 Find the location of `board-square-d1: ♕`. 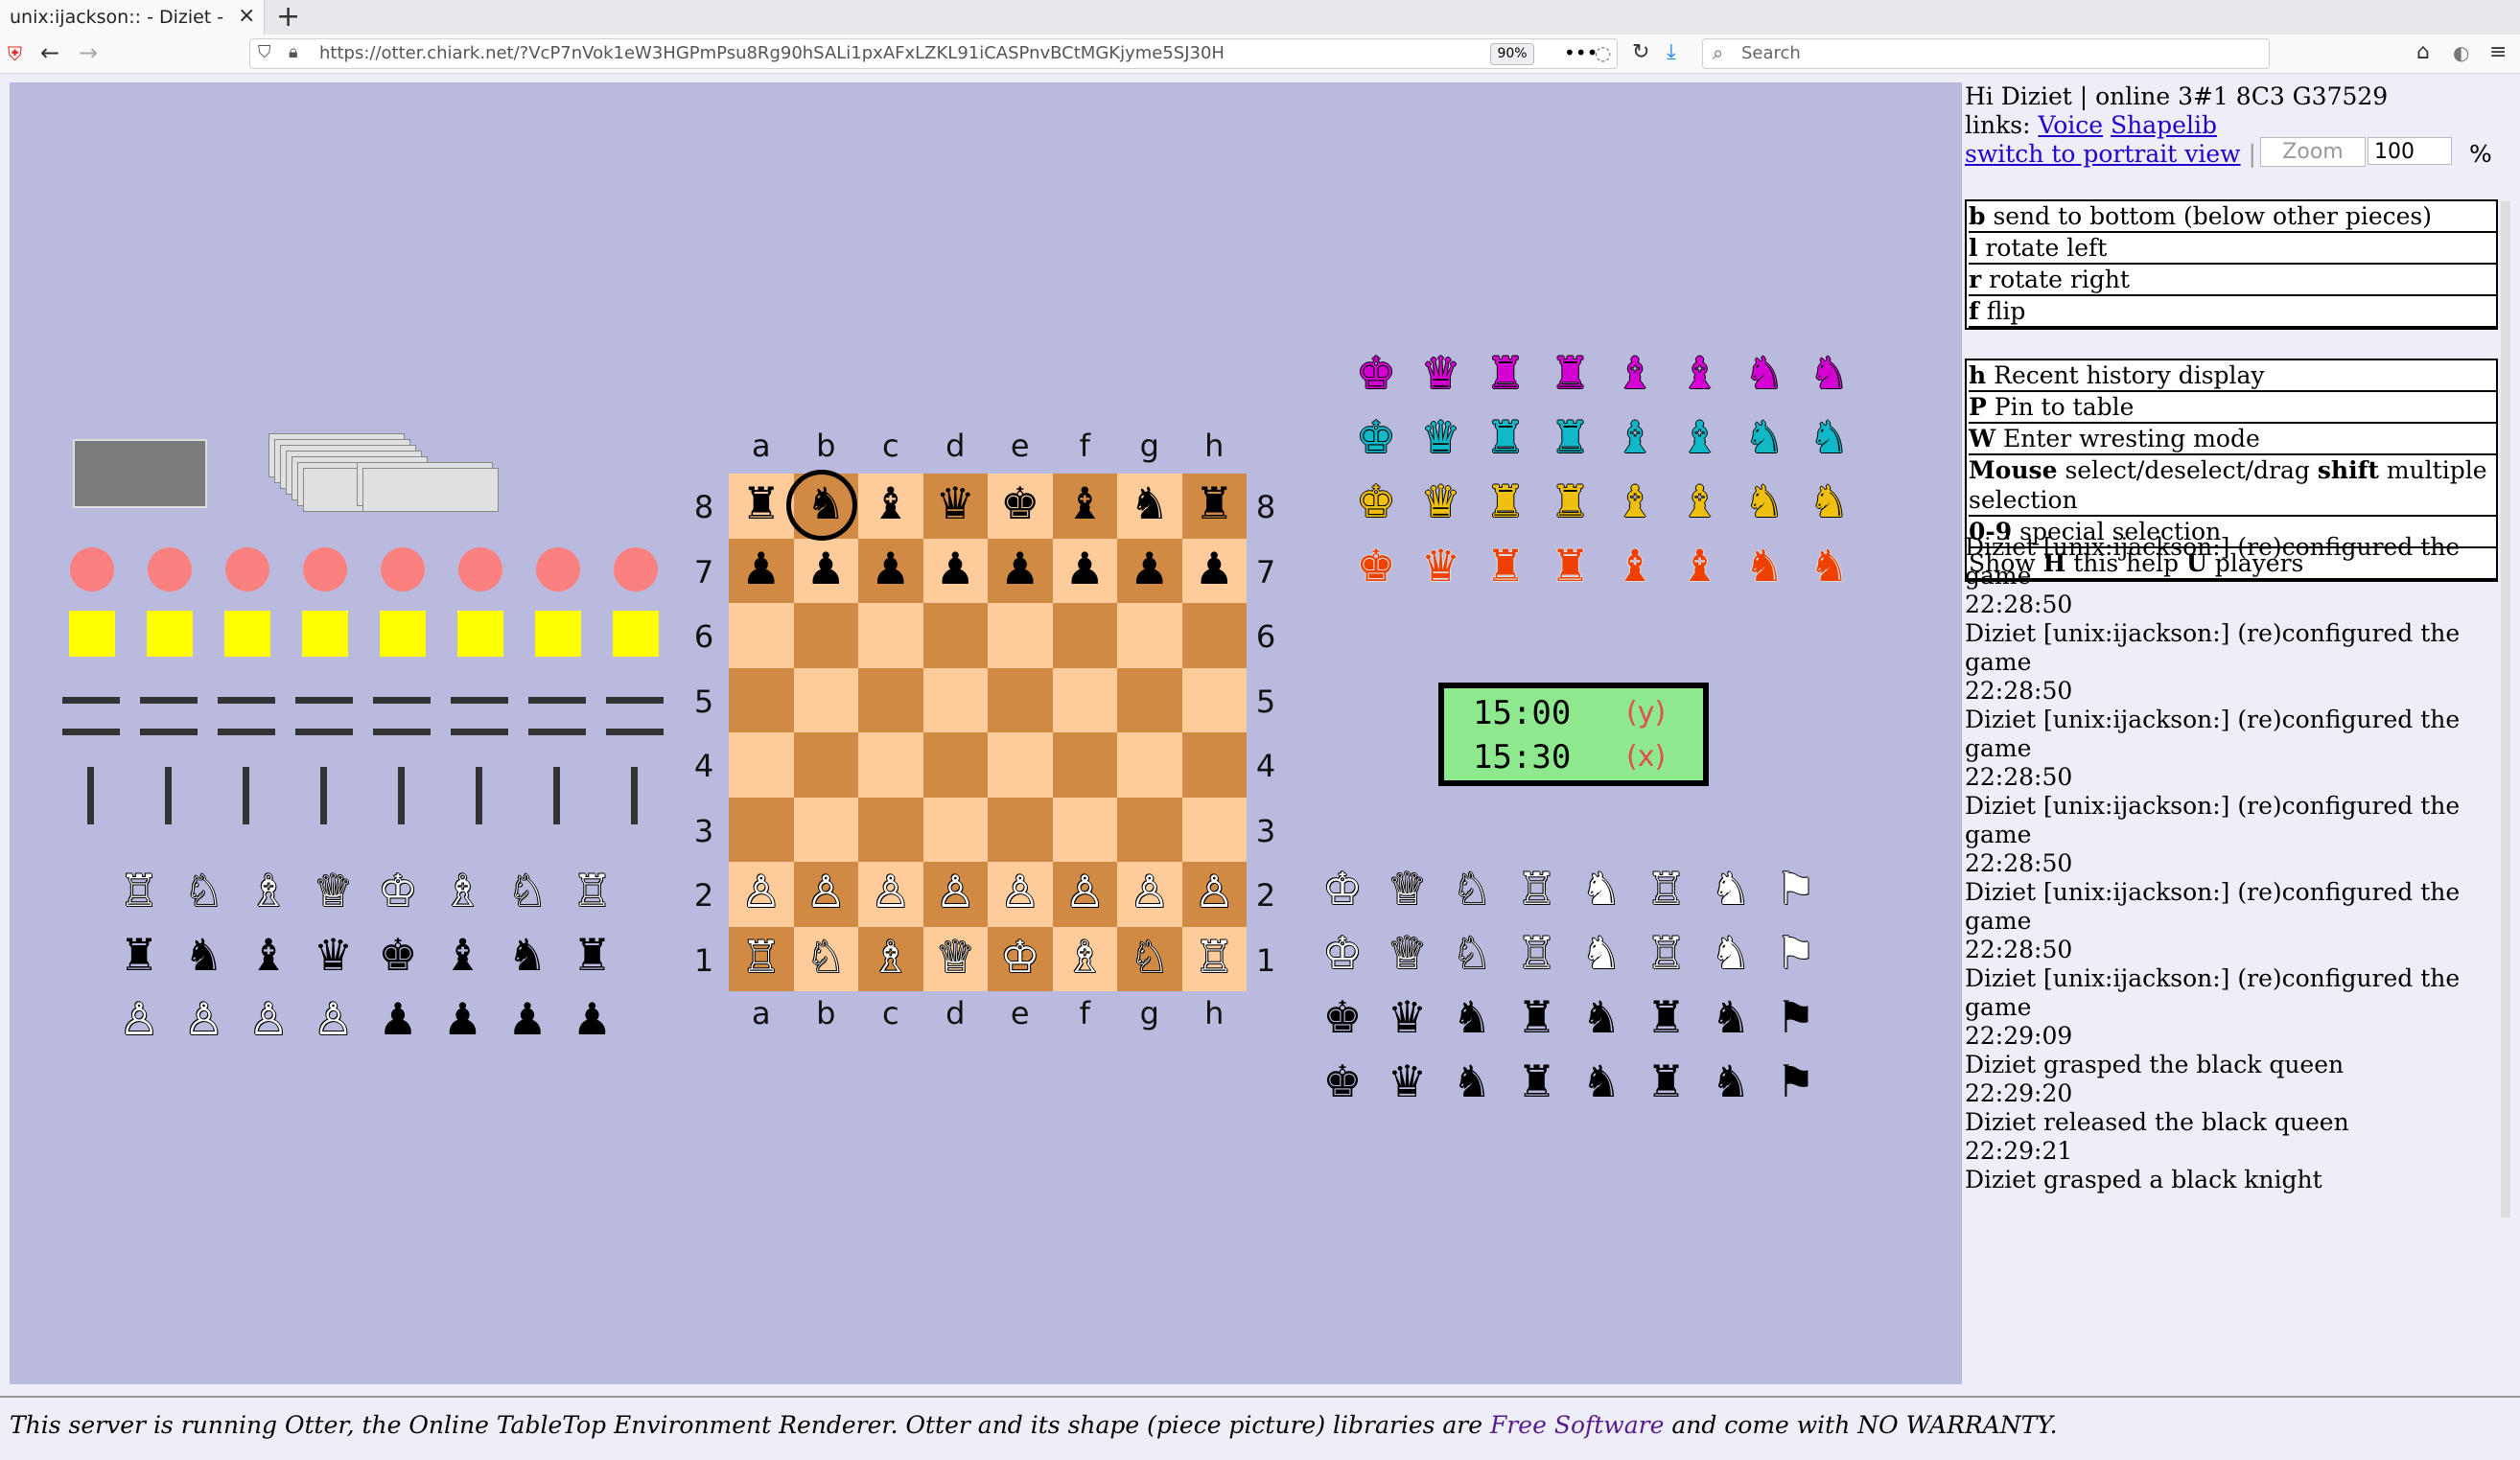

board-square-d1: ♕ is located at coordinates (955, 958).